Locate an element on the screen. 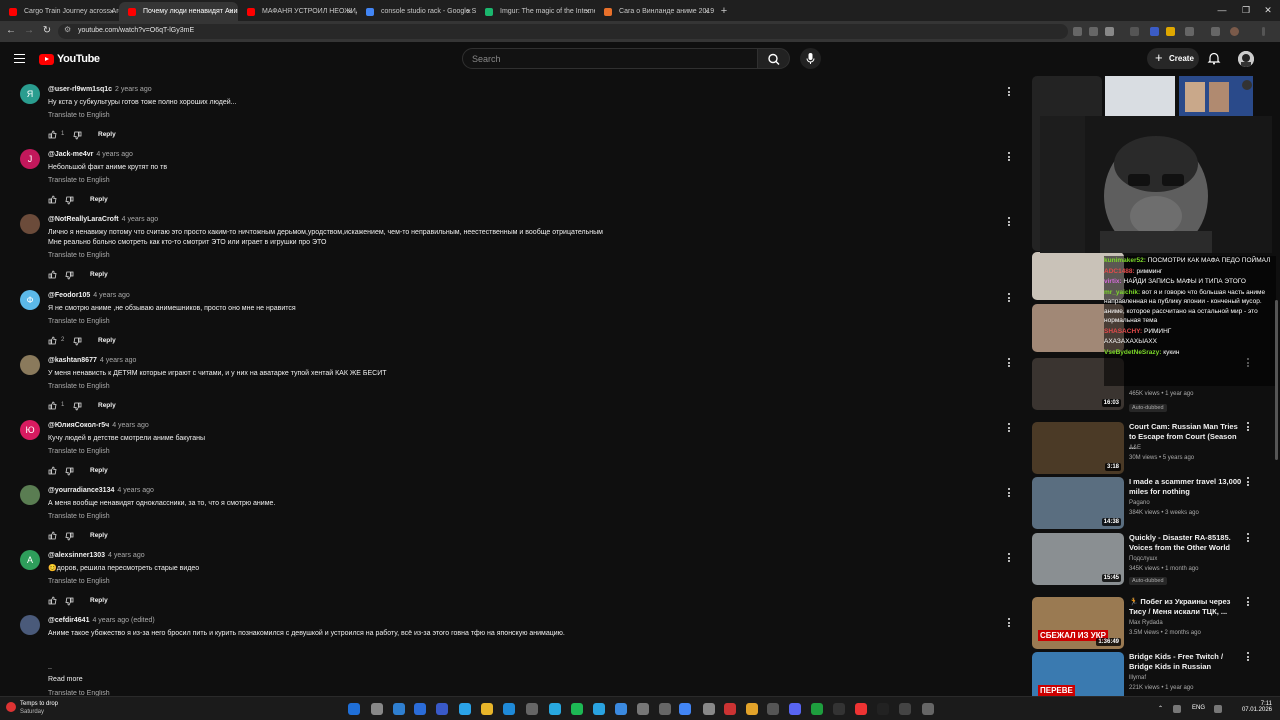 The width and height of the screenshot is (1280, 720). comment-timestamp: 4 years ago (edited) is located at coordinates (123, 620).